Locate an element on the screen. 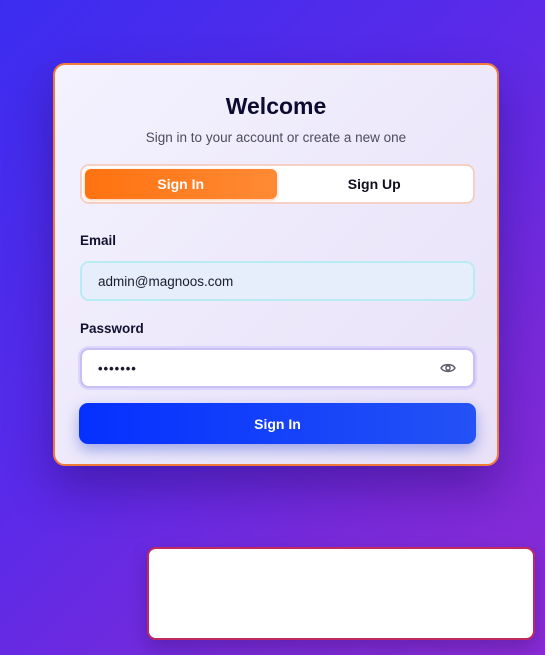 This screenshot has width=545, height=655. email-field: admin@magnoos.com is located at coordinates (277, 281).